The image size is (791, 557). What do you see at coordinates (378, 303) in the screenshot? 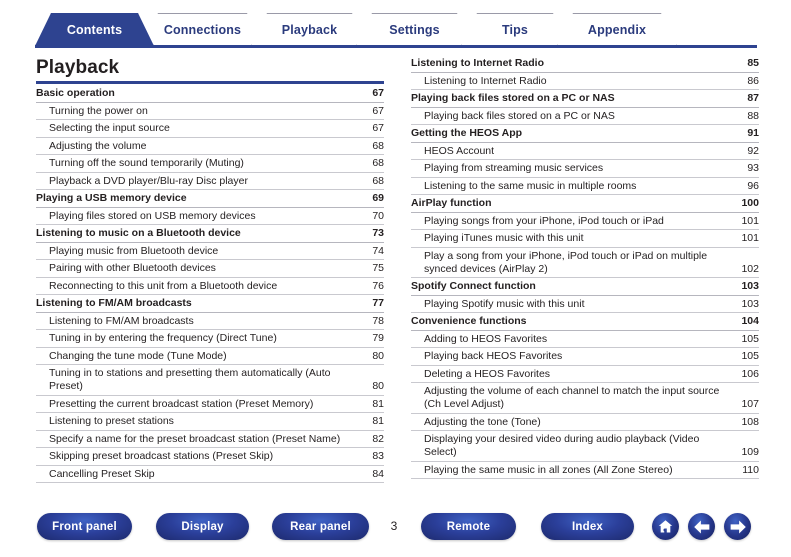
I see `toc-entry-page: 77` at bounding box center [378, 303].